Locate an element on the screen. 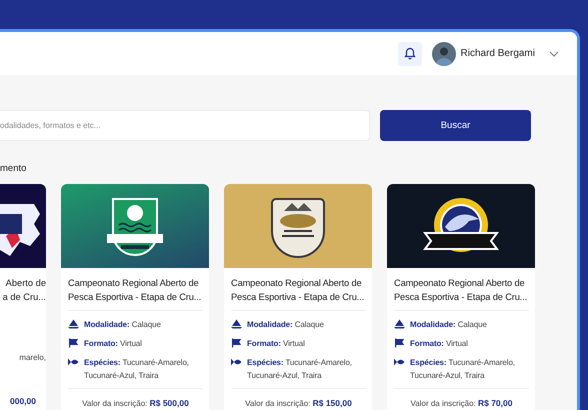  event-card: Campeonato Regional Aberto de Pesca Esportiva - Etapa de Cru... Modalidade: Calaque Formato: Virtual Espécies: Tucunaré-Amarelo, Tucunaré-Azul, Traira Valor da inscrição: R$ 150,00 is located at coordinates (298, 297).